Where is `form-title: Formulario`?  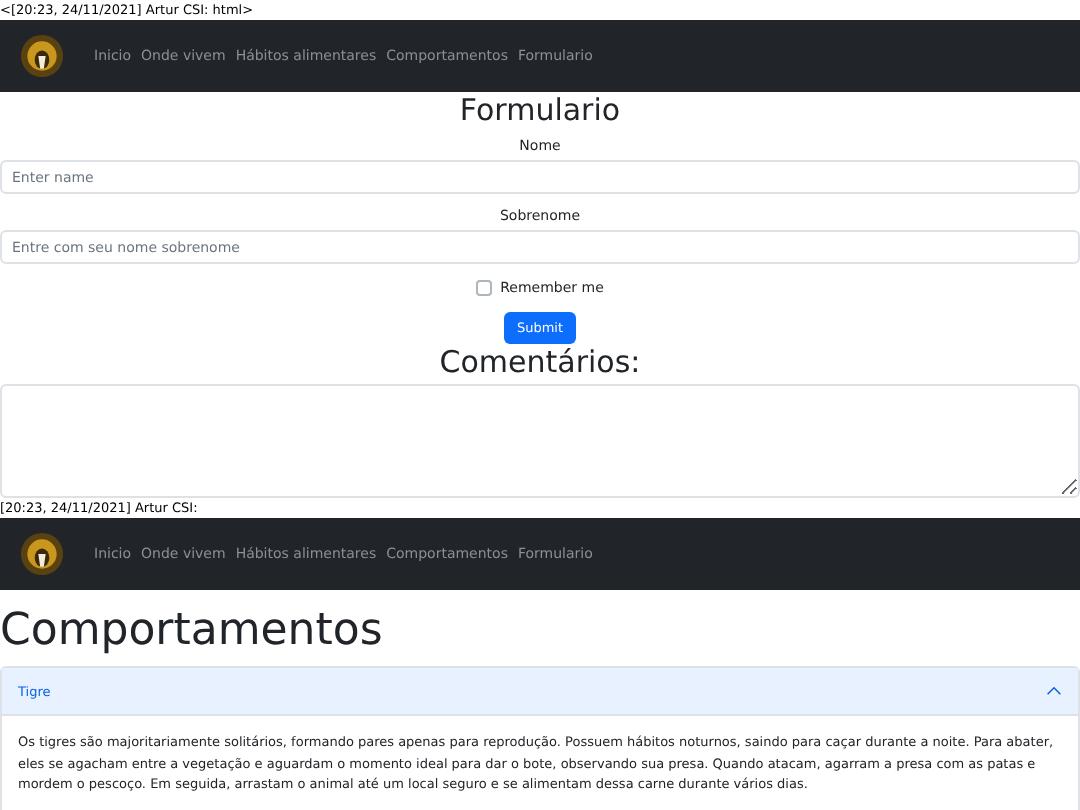
form-title: Formulario is located at coordinates (540, 111).